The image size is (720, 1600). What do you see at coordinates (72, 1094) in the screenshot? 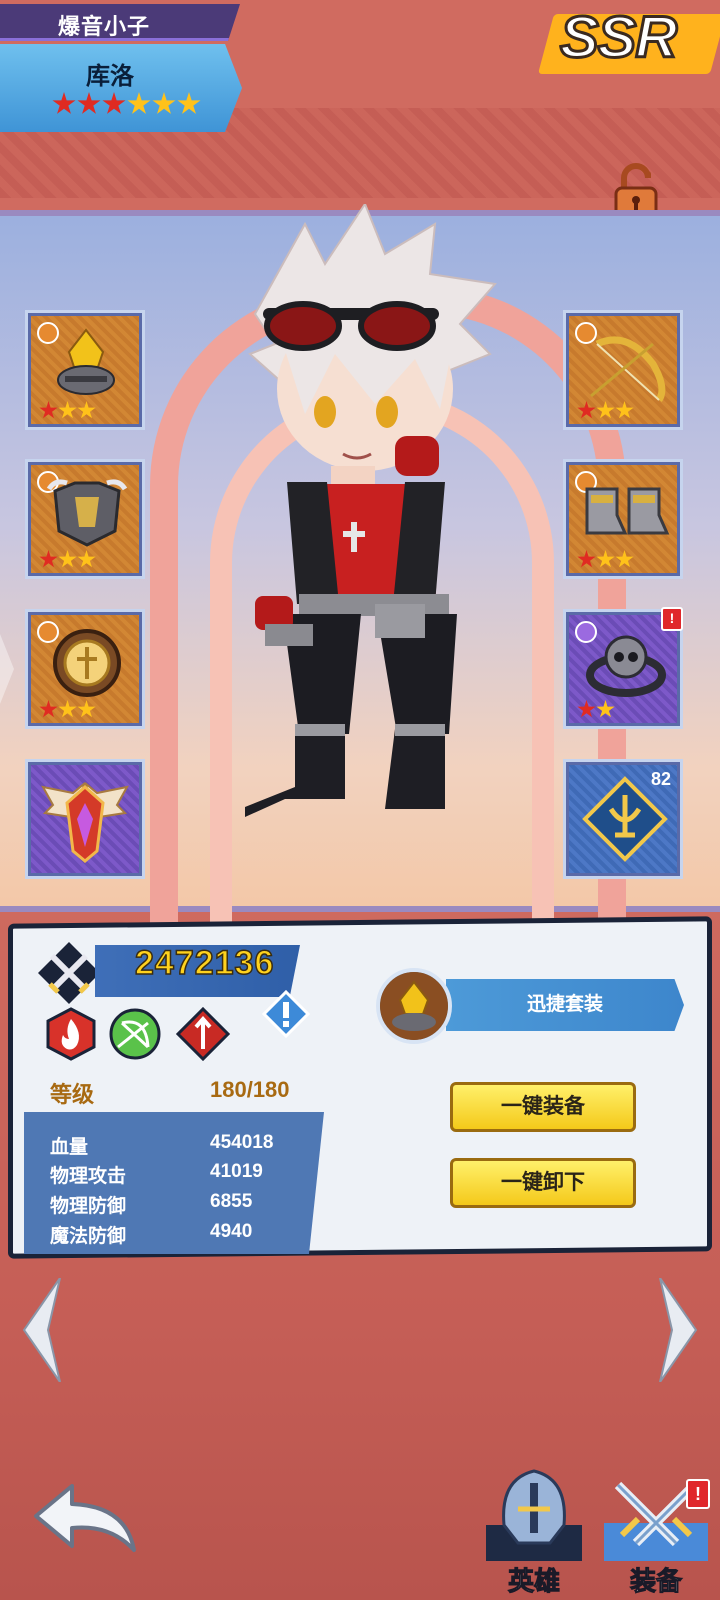
I see `level-label: 等级` at bounding box center [72, 1094].